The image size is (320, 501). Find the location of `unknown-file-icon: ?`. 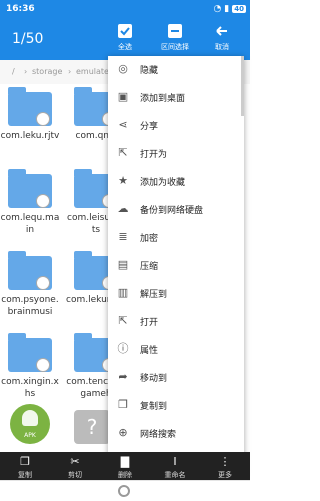

unknown-file-icon: ? is located at coordinates (92, 427).